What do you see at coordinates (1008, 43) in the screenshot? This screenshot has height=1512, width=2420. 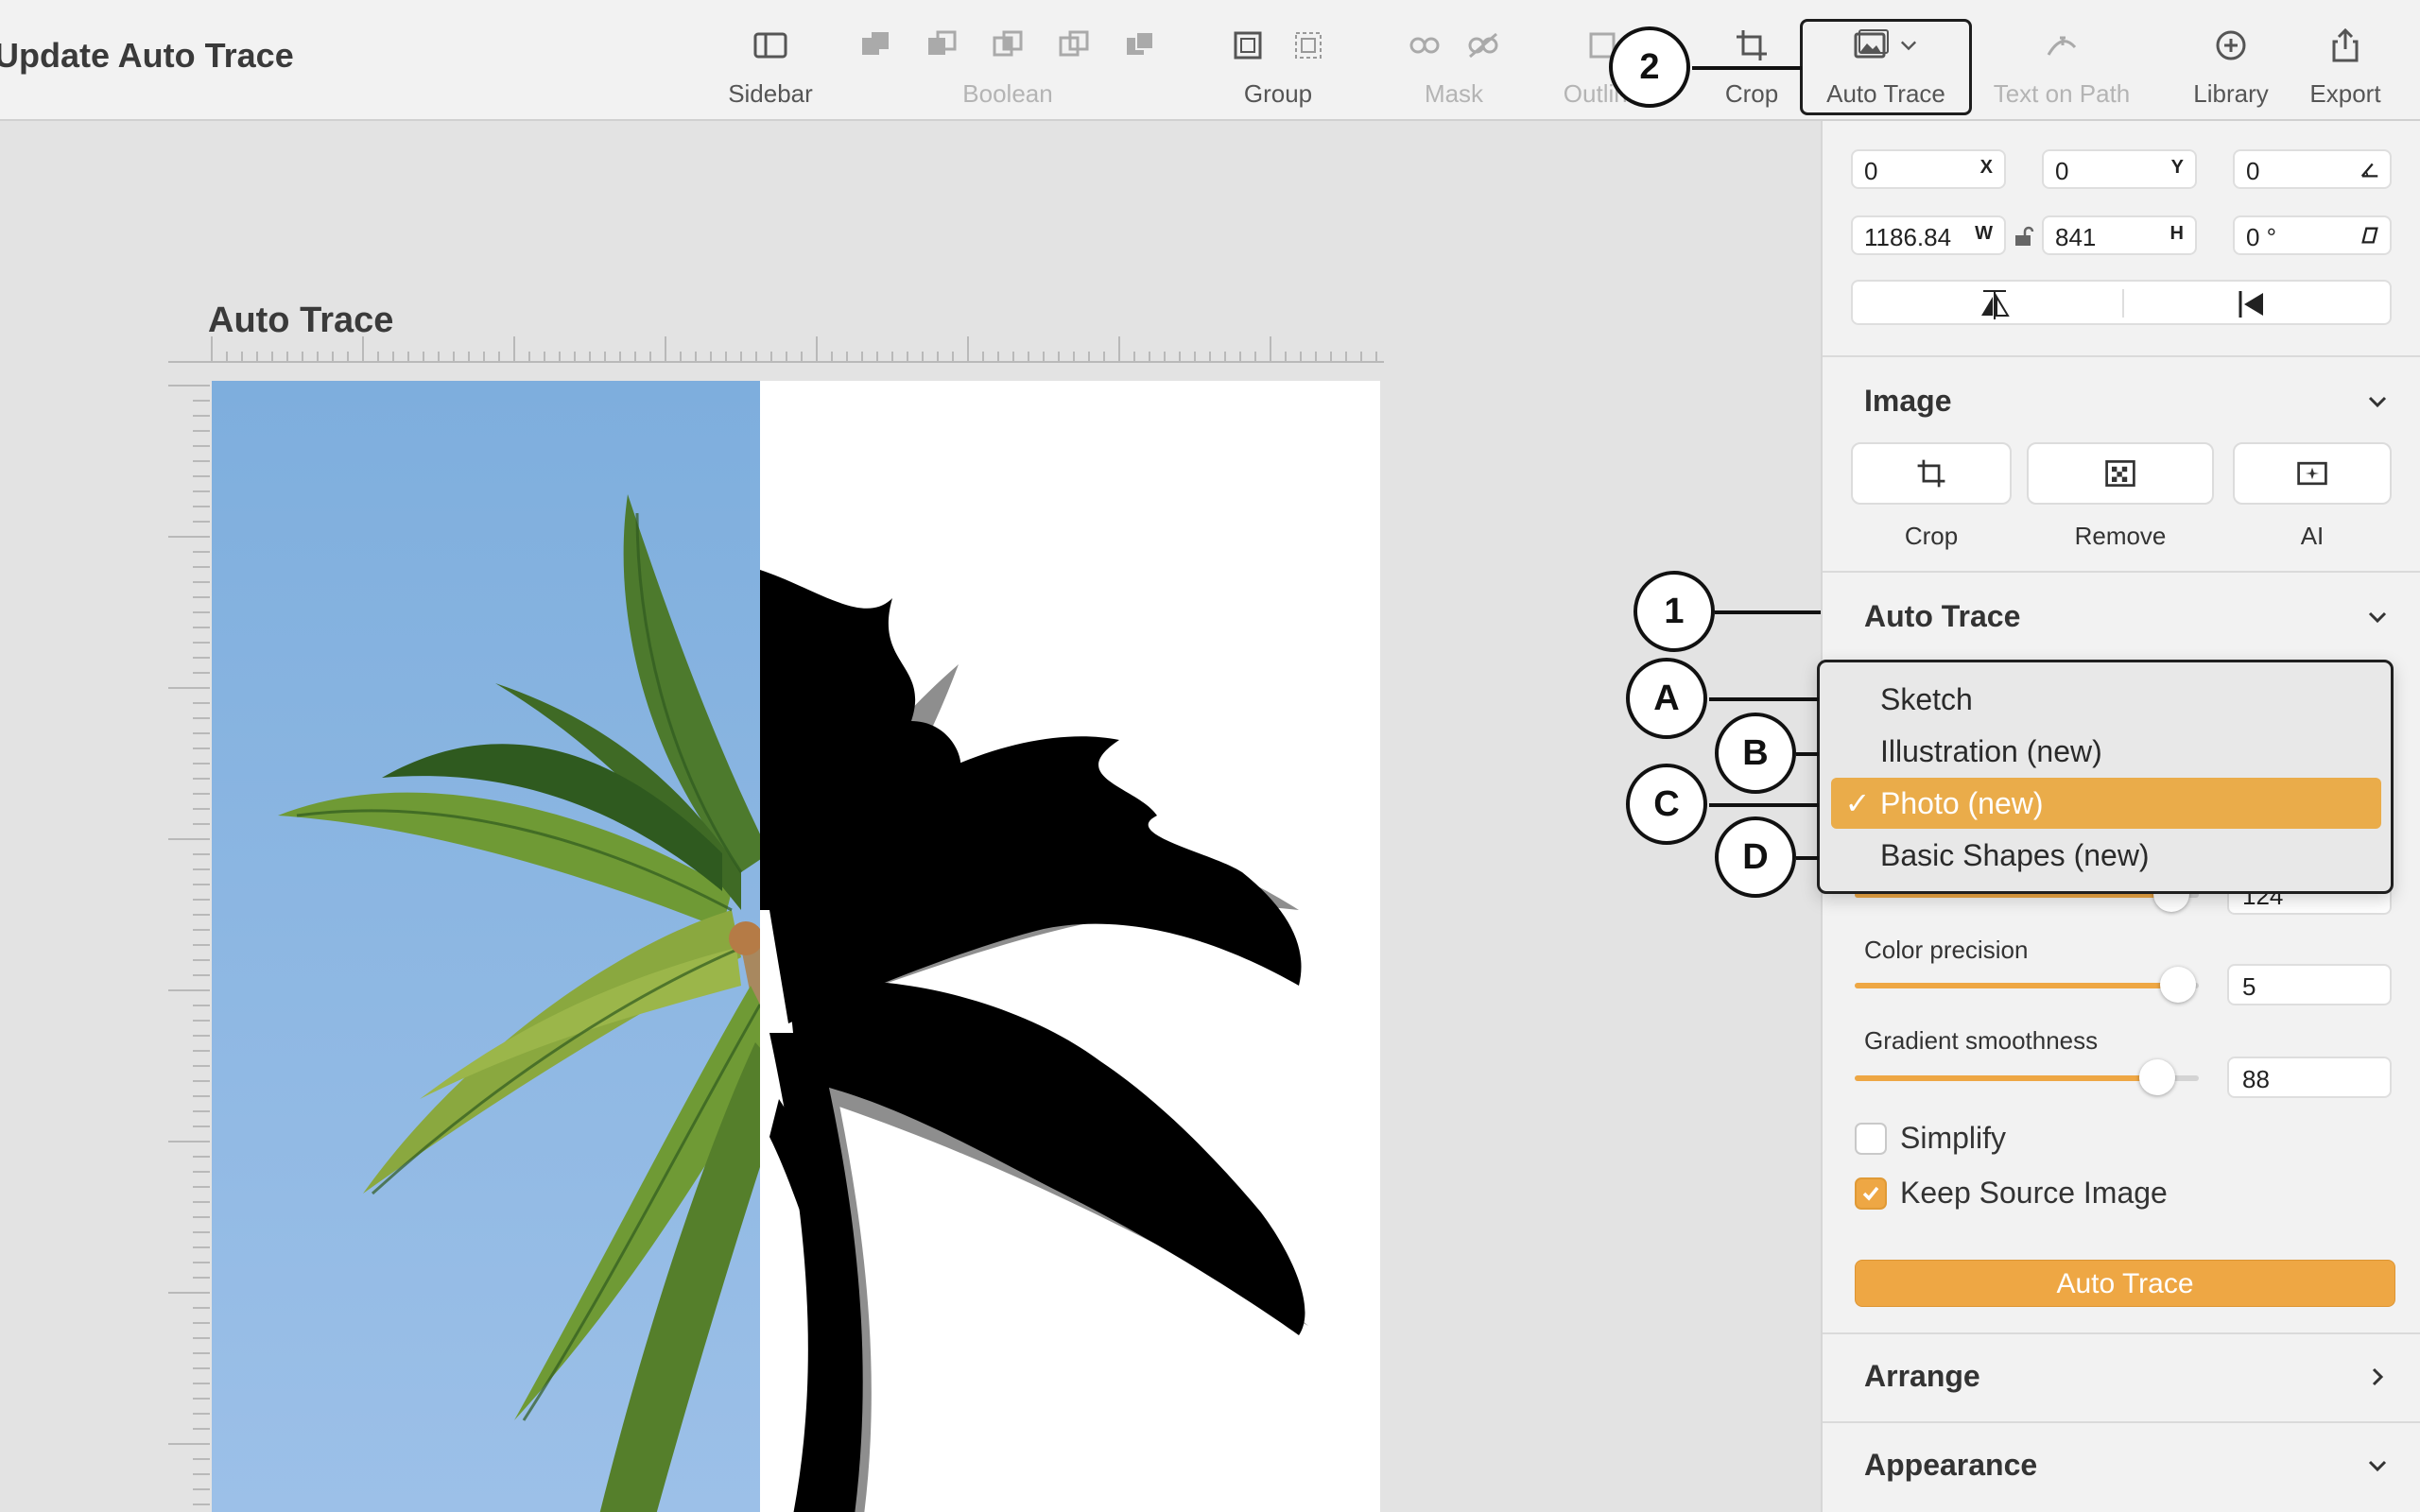 I see `intersect-icon` at bounding box center [1008, 43].